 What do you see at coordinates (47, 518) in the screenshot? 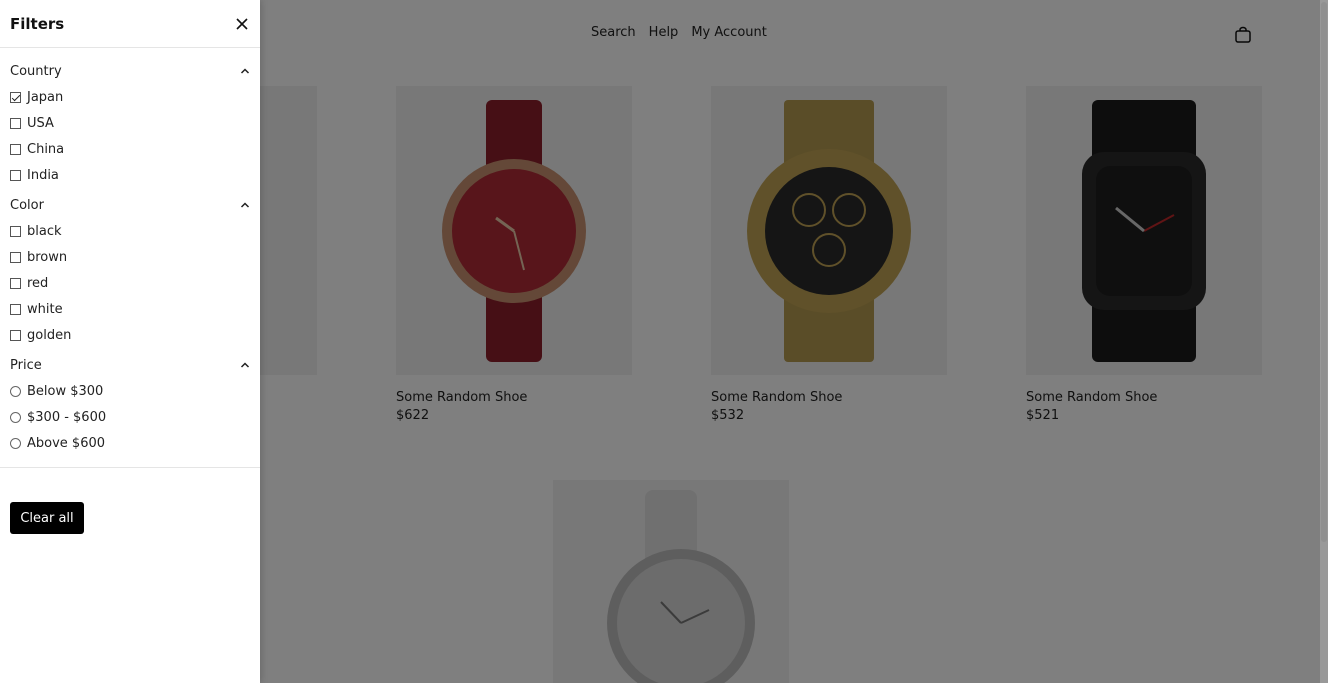
I see `clear-all-button: Clear all` at bounding box center [47, 518].